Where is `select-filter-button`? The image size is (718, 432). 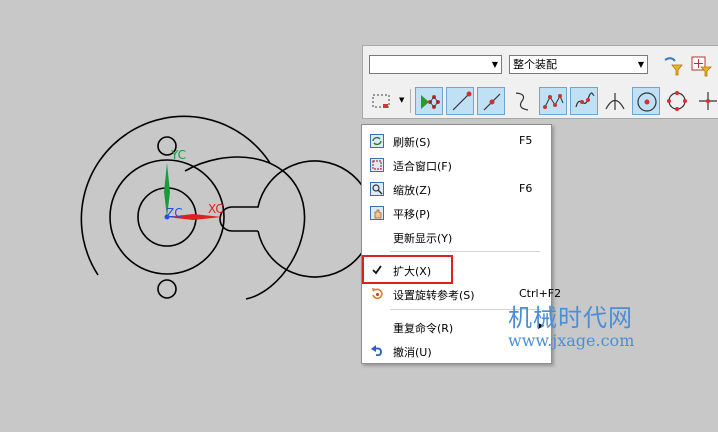 select-filter-button is located at coordinates (701, 66).